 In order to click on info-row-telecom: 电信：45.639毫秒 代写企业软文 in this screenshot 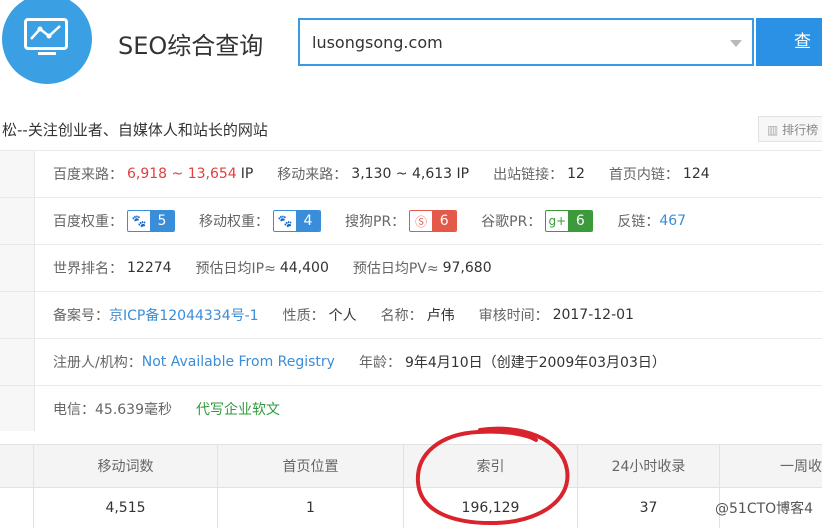, I will do `click(411, 408)`.